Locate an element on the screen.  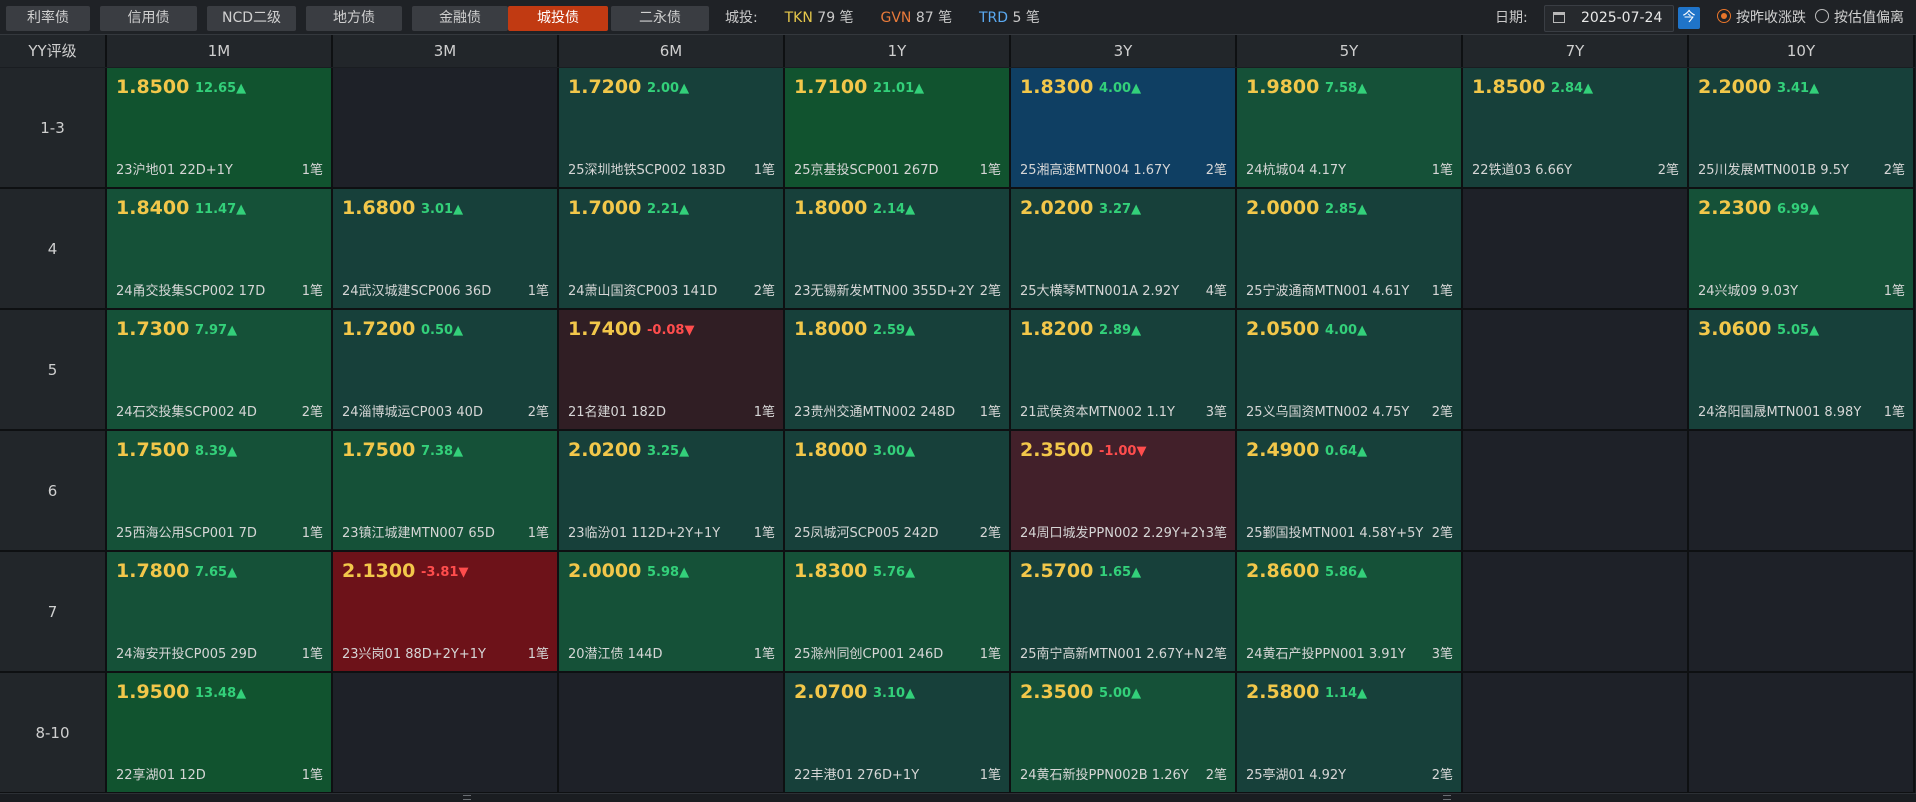
column-header-5y: 5Y is located at coordinates (1350, 51).